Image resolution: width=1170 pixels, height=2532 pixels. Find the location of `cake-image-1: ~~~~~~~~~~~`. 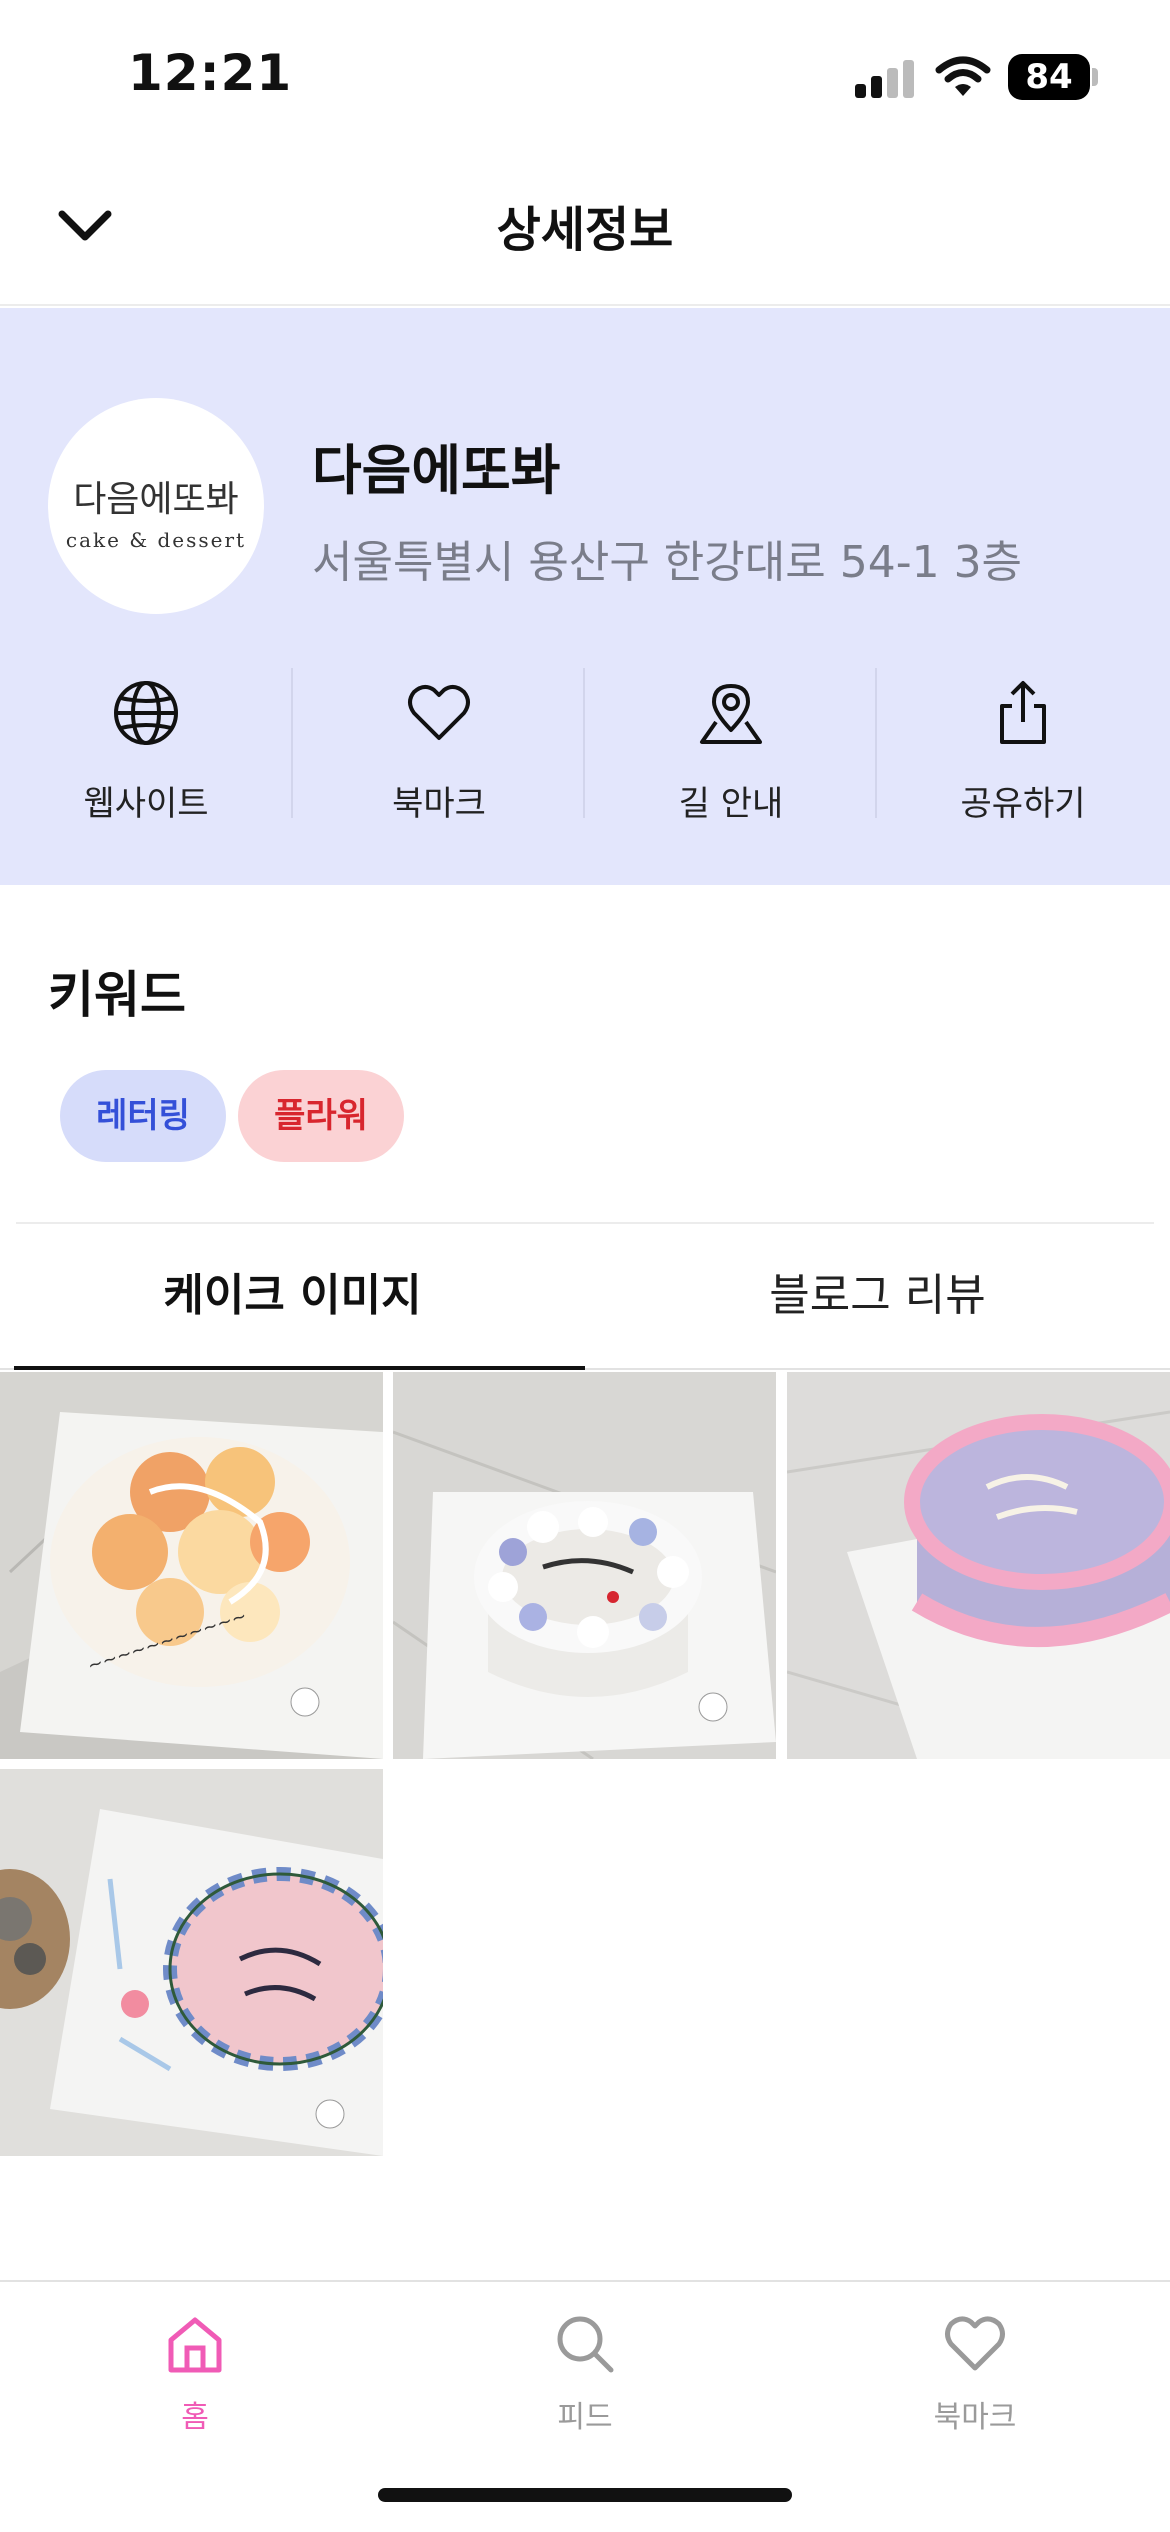

cake-image-1: ~~~~~~~~~~~ is located at coordinates (191, 1565).